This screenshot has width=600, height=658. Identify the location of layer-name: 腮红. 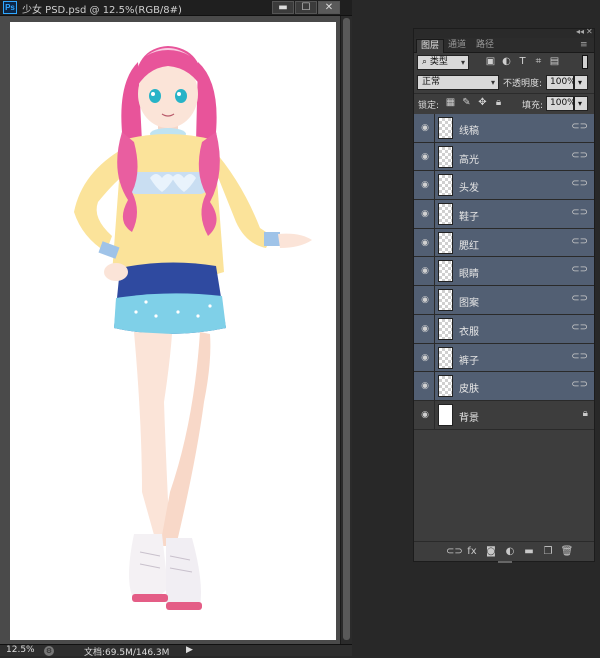
(469, 246).